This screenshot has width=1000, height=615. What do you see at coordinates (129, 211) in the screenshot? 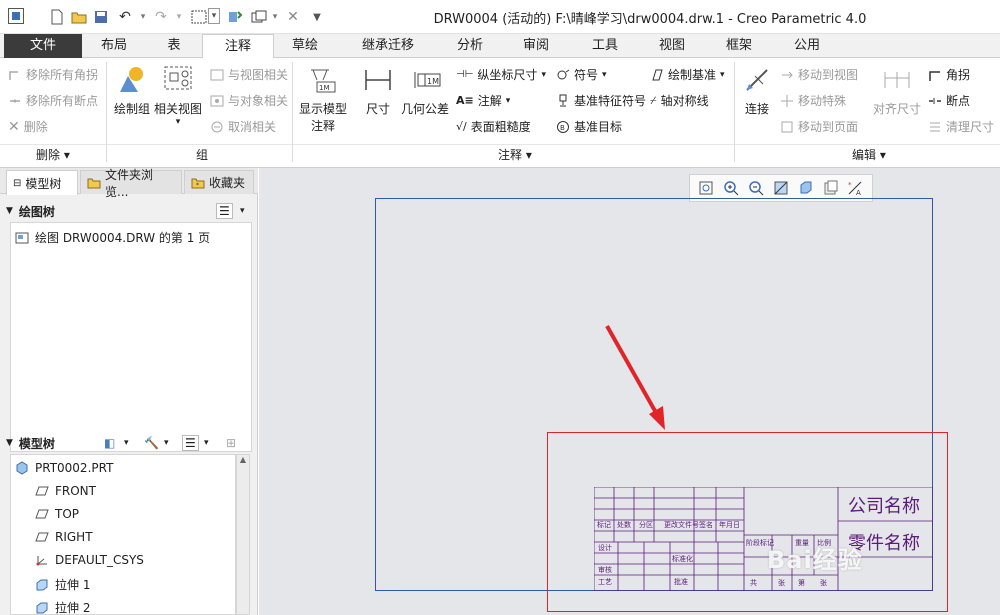
I see `drawing-tree-header: ▼ 绘图树 ☰ ▾` at bounding box center [129, 211].